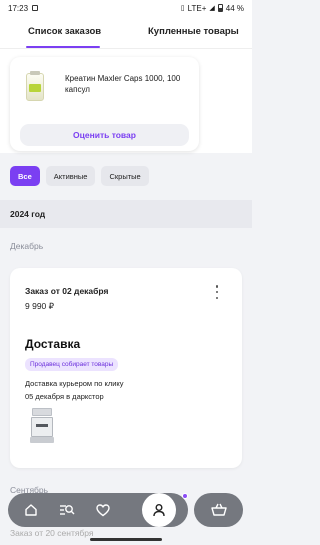 The image size is (320, 545). What do you see at coordinates (35, 86) in the screenshot?
I see `product-thumbnail` at bounding box center [35, 86].